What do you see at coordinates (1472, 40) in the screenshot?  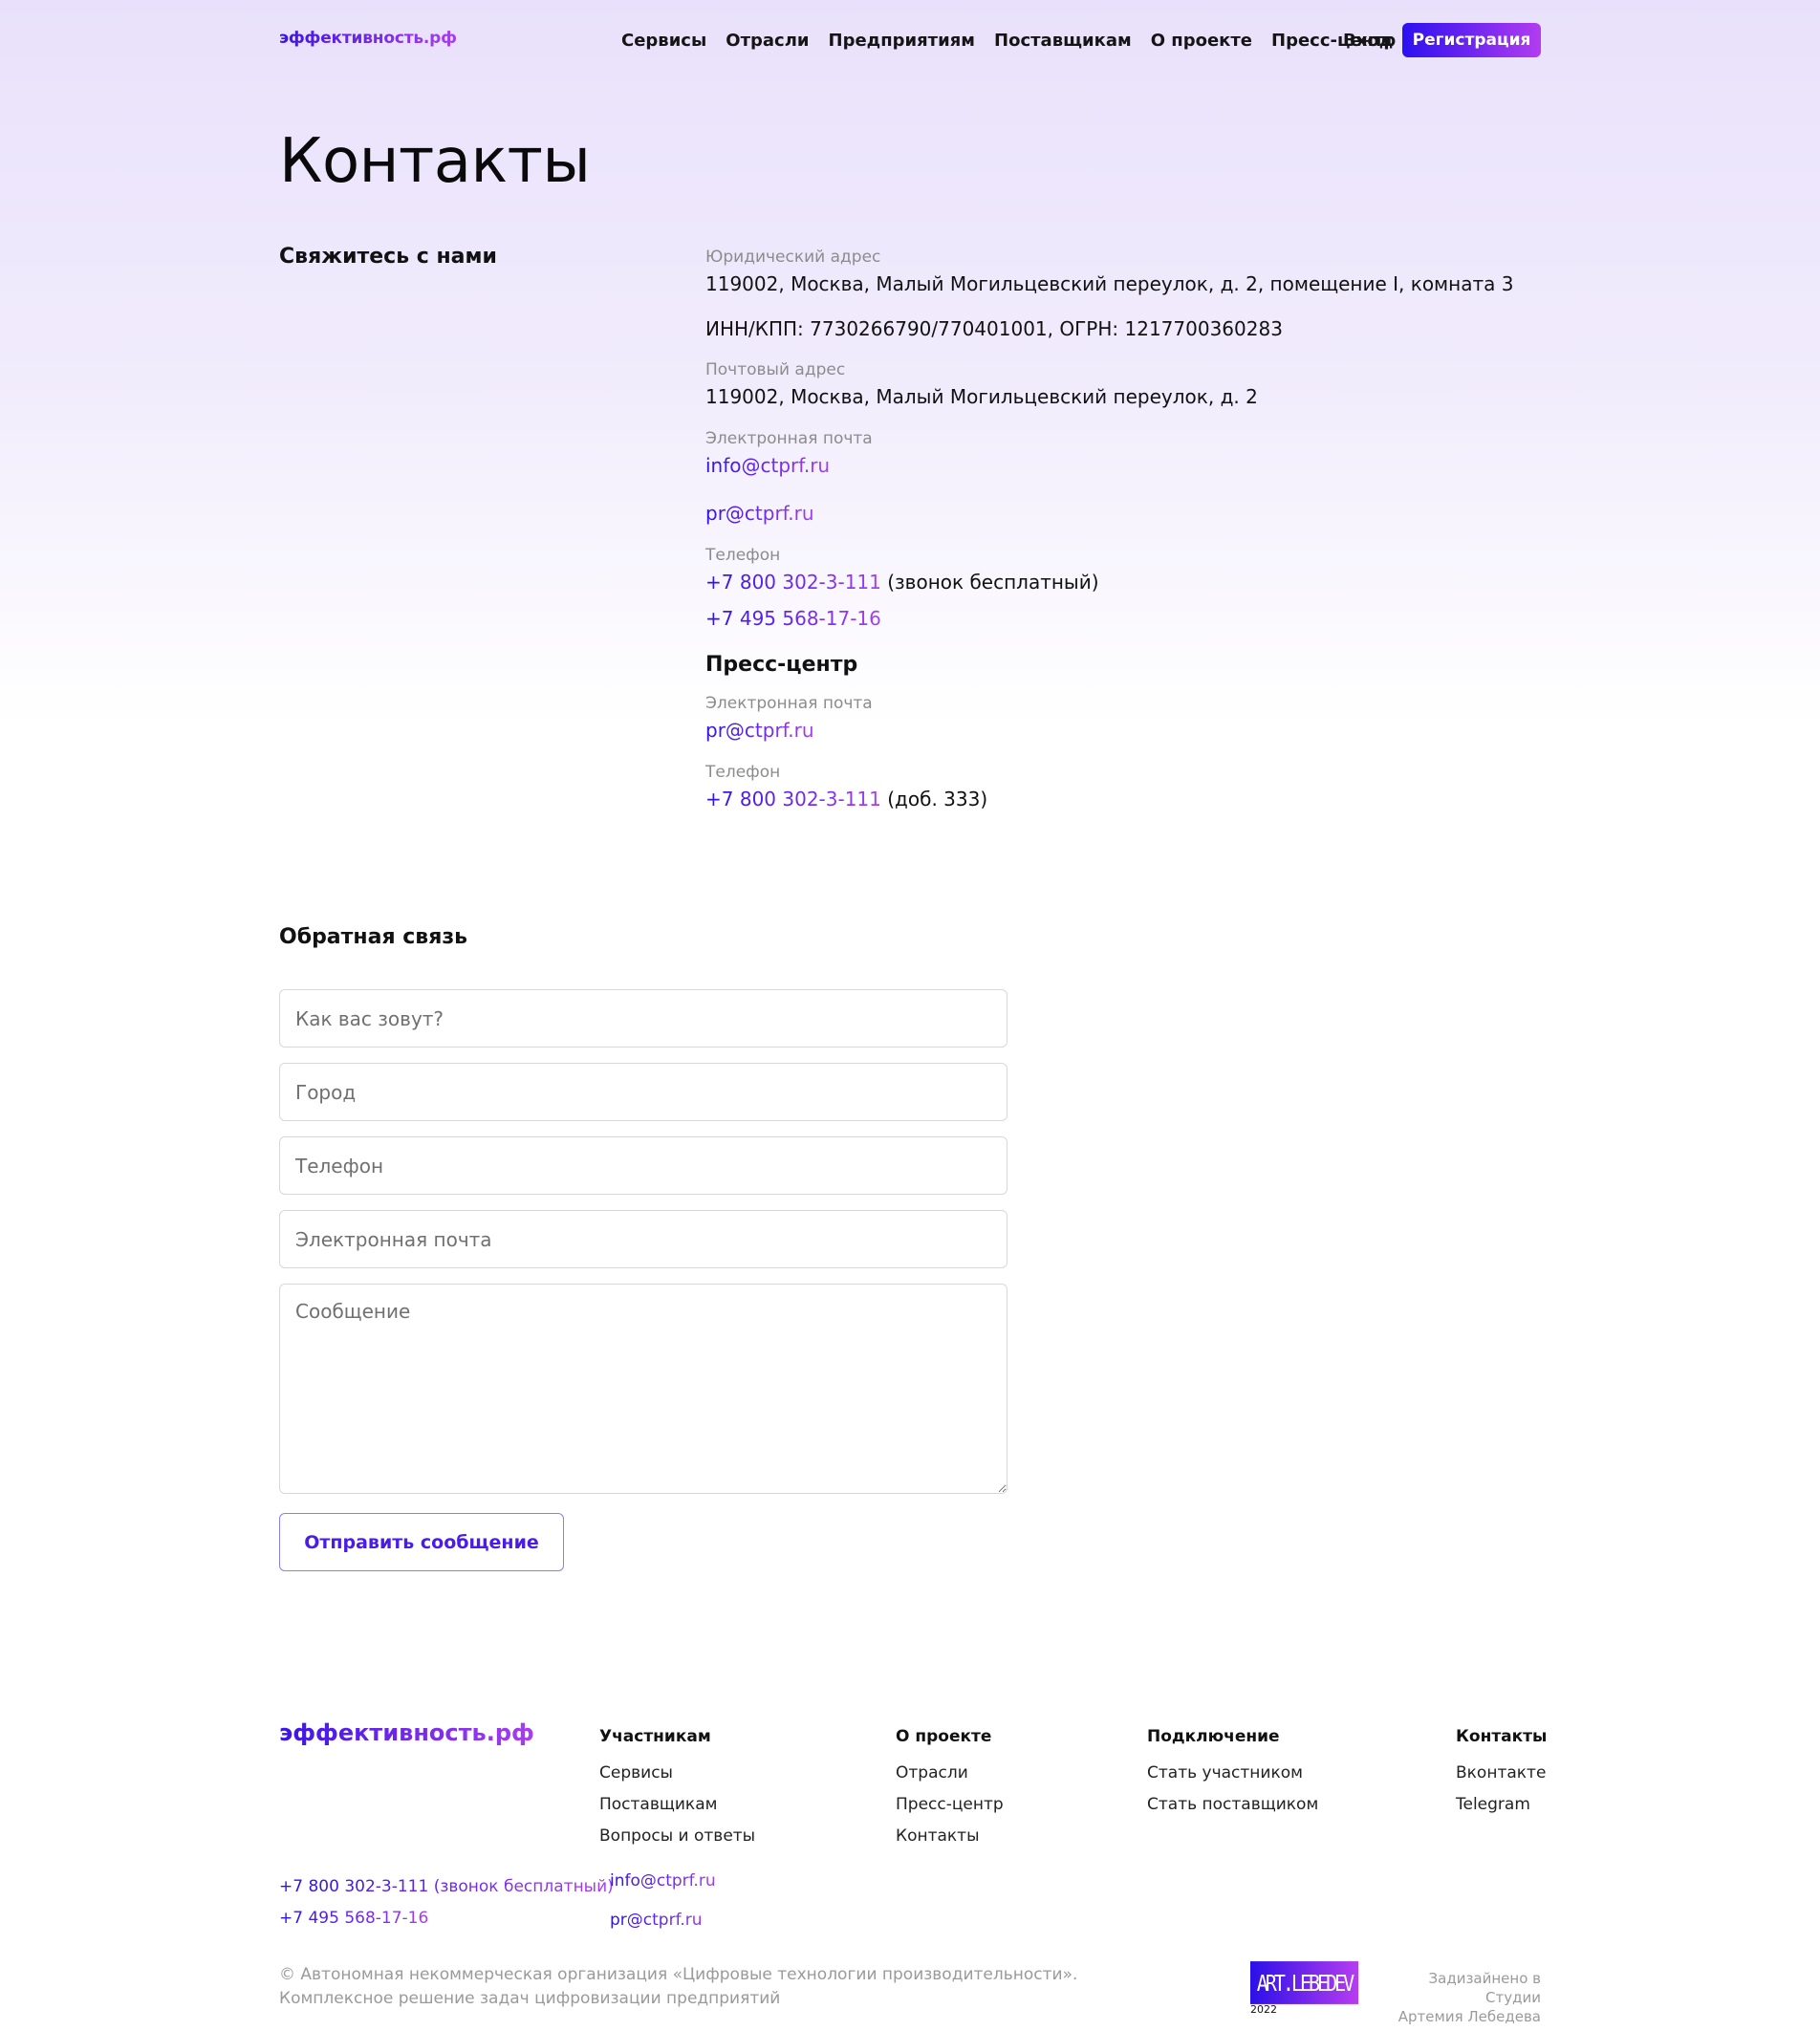 I see `register-button: Регистрация` at bounding box center [1472, 40].